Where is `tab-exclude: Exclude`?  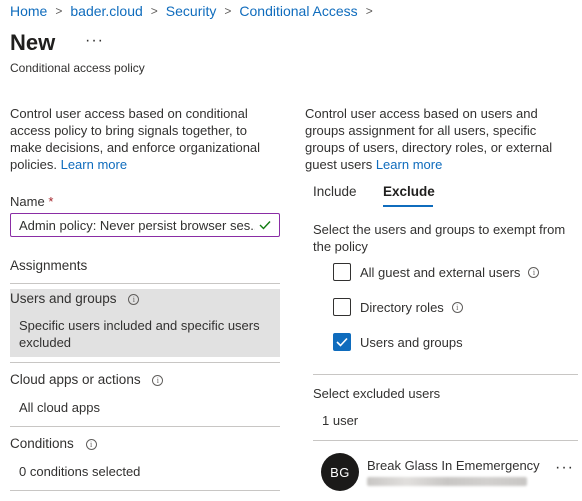 tab-exclude: Exclude is located at coordinates (409, 191).